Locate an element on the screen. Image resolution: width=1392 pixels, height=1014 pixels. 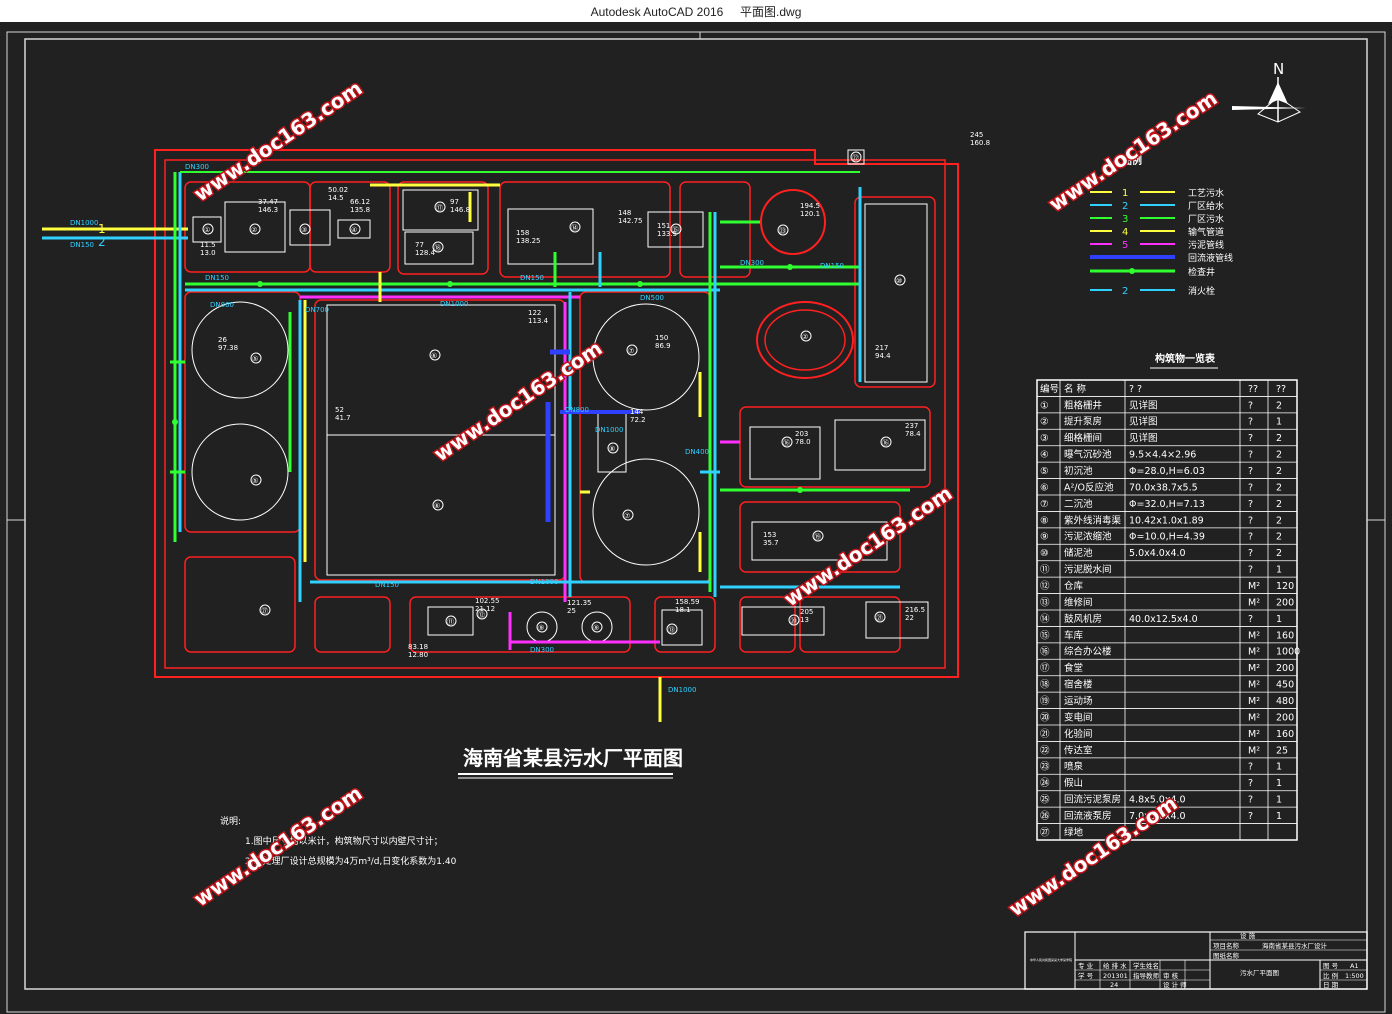
svg-text: 35.7 is located at coordinates (771, 543).